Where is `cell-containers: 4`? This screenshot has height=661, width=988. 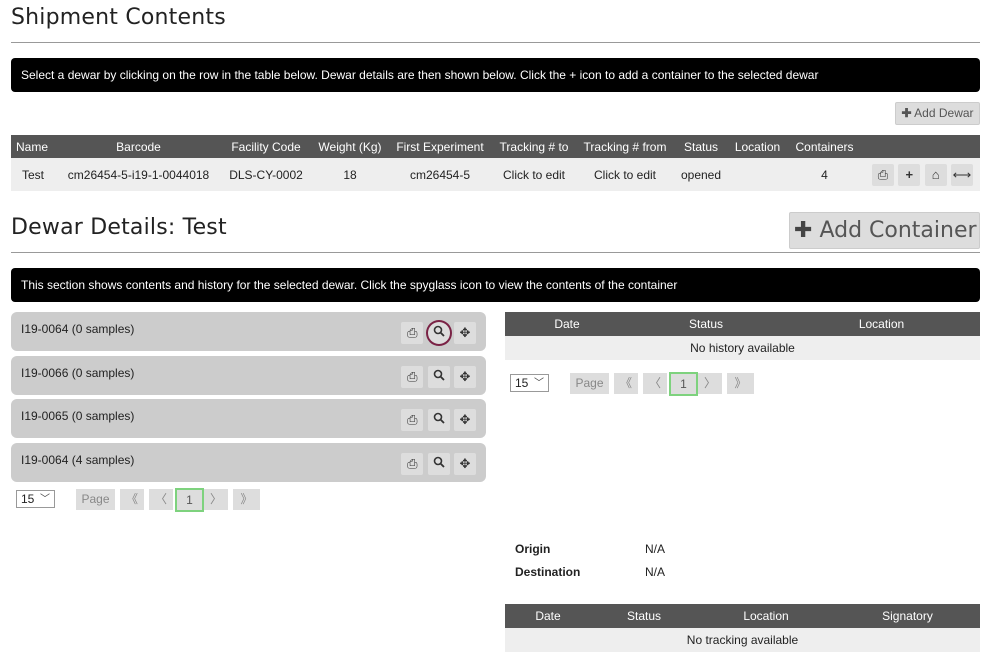
cell-containers: 4 is located at coordinates (824, 174).